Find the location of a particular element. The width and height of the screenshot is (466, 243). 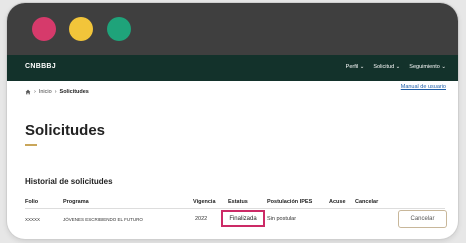

manual-de-usuario-link: Manual de usuario is located at coordinates (423, 87).